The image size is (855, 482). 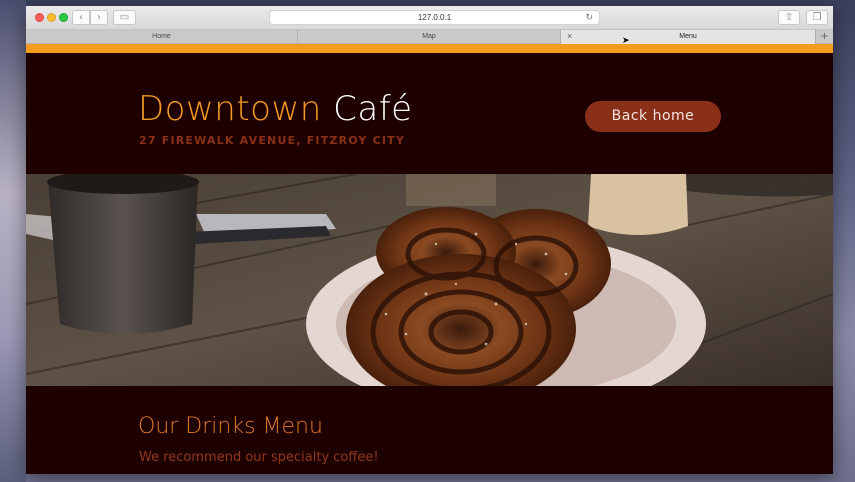 I want to click on back-button: ‹, so click(x=81, y=17).